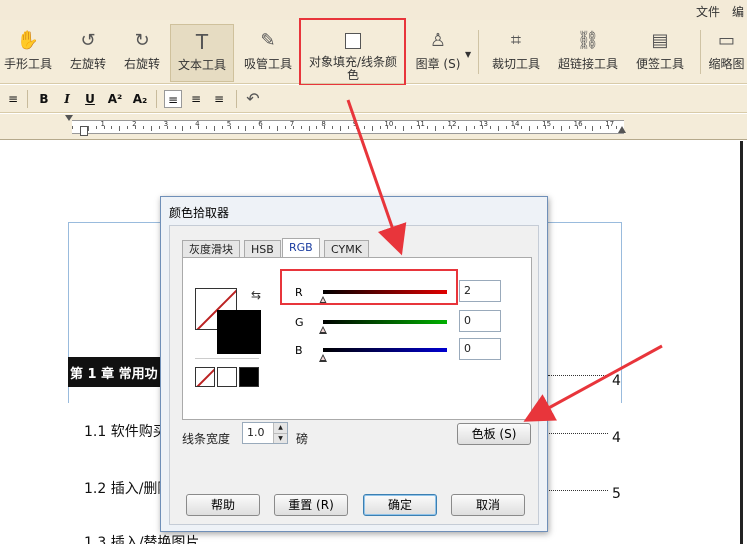 This screenshot has width=747, height=544. I want to click on no-color-swatch, so click(205, 377).